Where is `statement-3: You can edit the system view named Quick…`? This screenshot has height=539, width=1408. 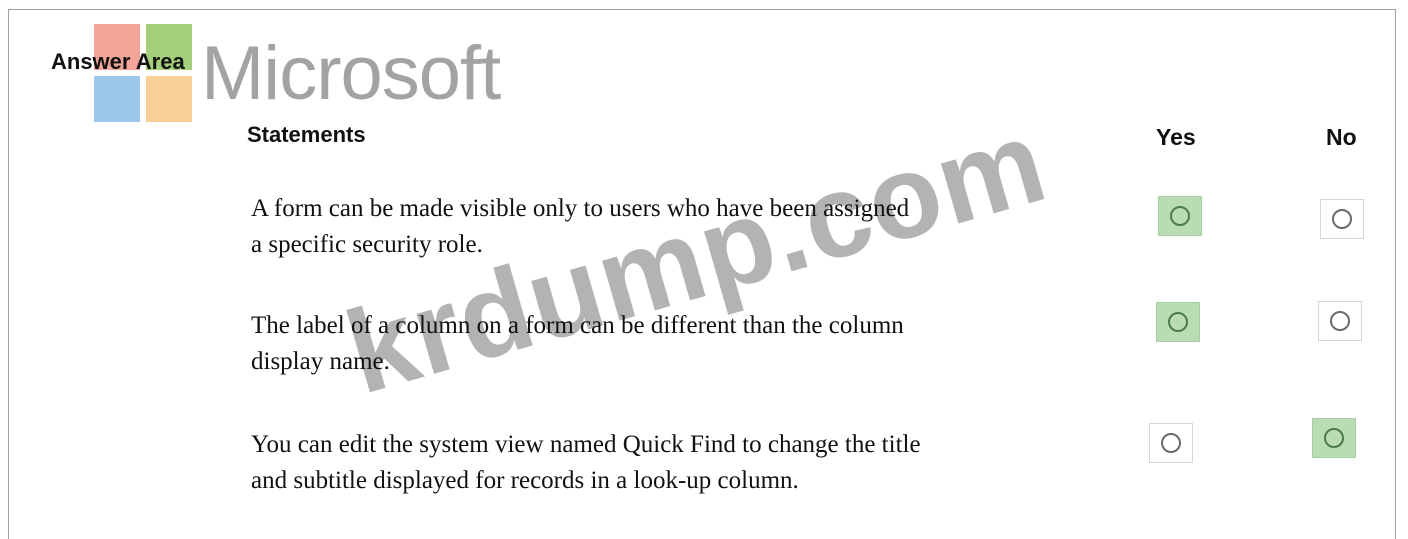
statement-3: You can edit the system view named Quick… is located at coordinates (681, 463).